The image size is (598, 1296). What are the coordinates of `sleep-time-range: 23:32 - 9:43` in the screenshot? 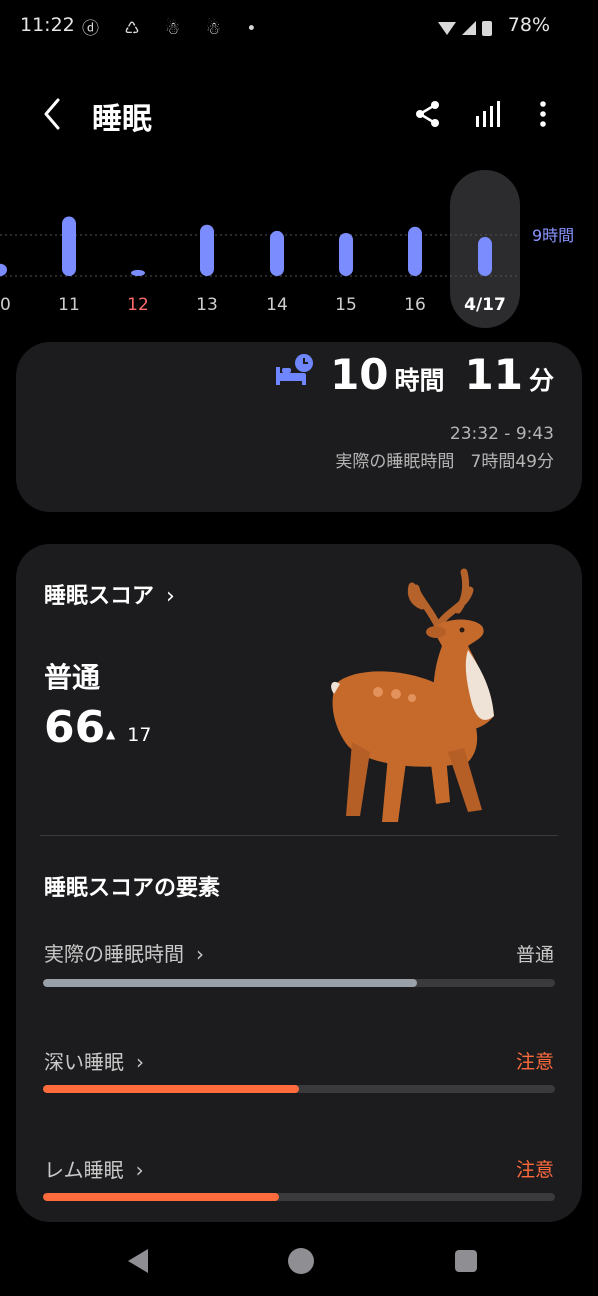 It's located at (501, 434).